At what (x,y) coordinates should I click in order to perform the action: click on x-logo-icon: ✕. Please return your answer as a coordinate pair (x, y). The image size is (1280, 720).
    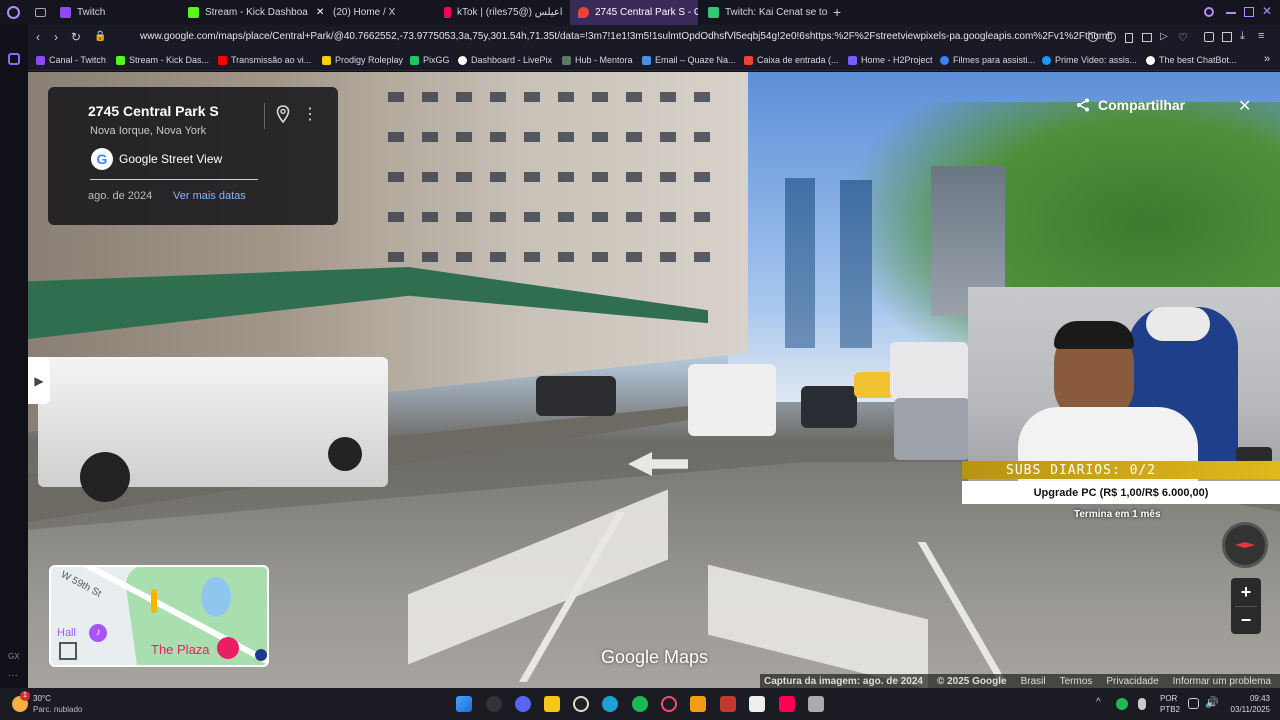
    Looking at the image, I should click on (320, 12).